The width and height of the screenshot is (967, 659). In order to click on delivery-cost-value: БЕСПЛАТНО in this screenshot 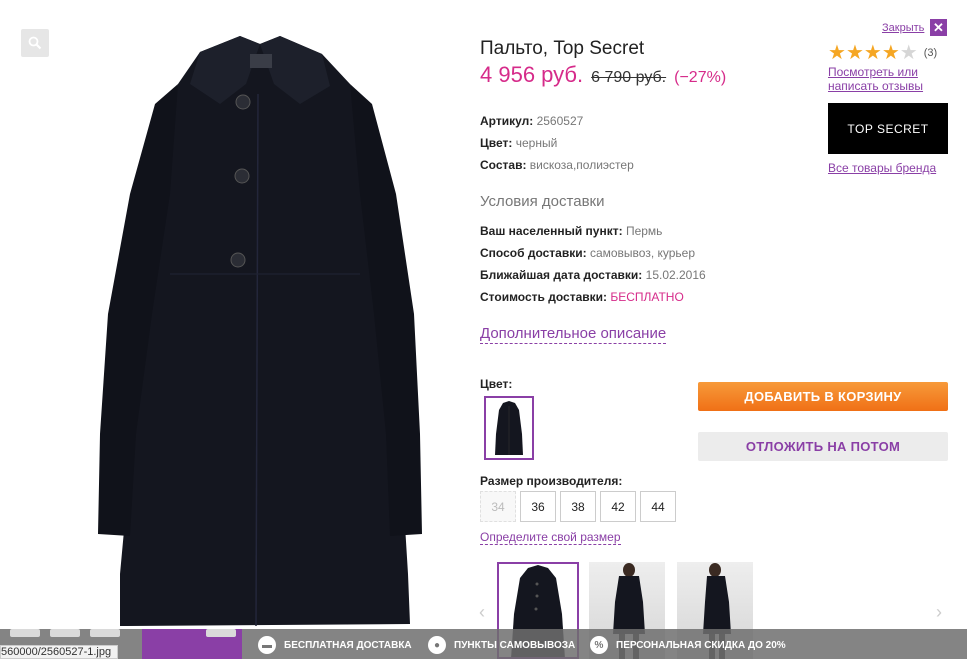, I will do `click(647, 297)`.